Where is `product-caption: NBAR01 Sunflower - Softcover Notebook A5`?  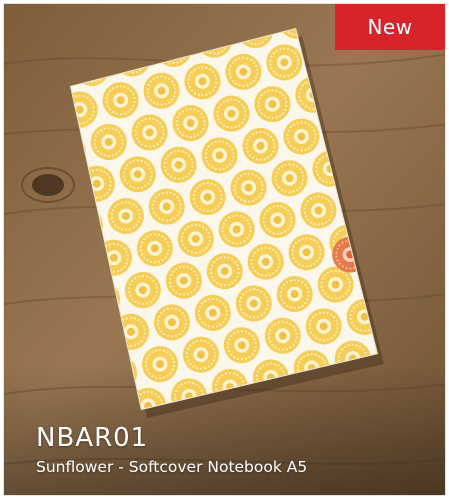 product-caption: NBAR01 Sunflower - Softcover Notebook A5 is located at coordinates (171, 450).